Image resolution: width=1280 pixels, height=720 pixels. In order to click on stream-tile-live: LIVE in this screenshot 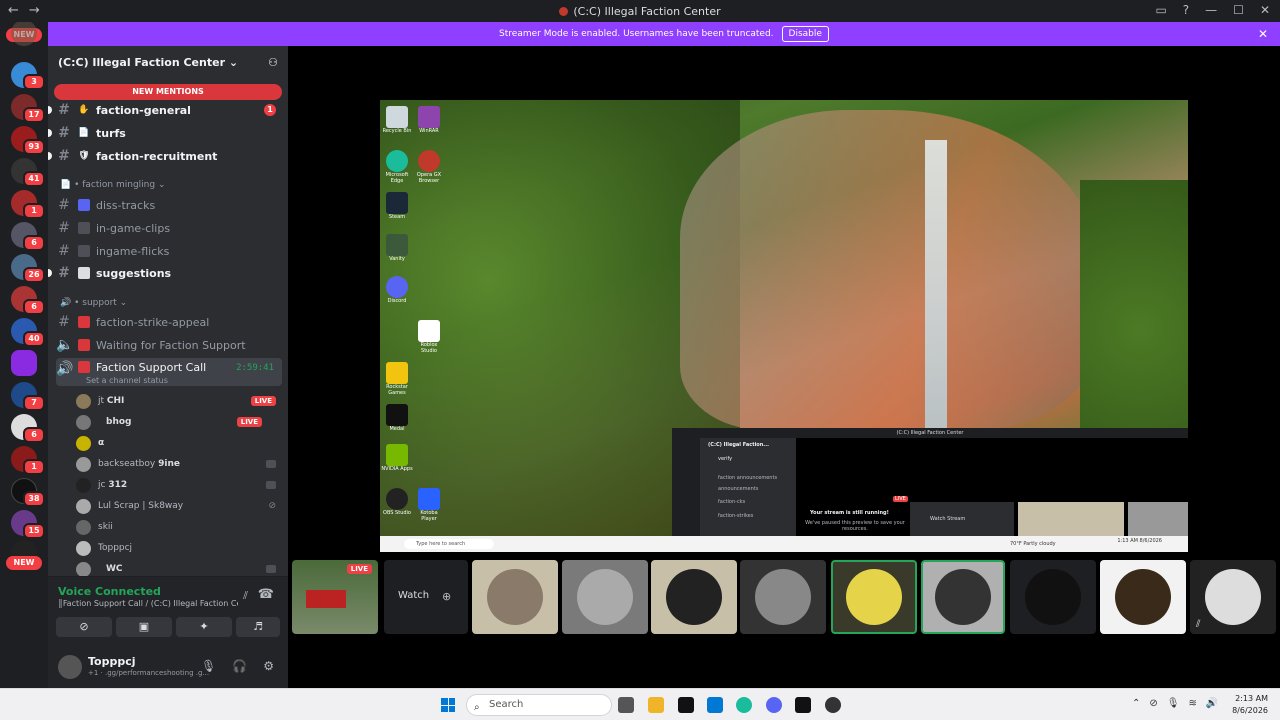, I will do `click(335, 597)`.